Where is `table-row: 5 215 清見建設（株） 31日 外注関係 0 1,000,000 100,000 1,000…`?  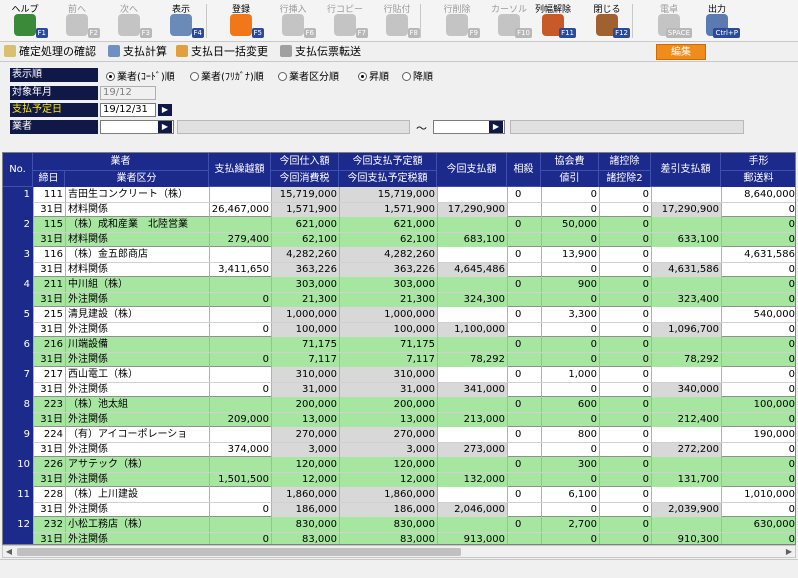
table-row: 5 215 清見建設（株） 31日 外注関係 0 1,000,000 100,000 1,000… is located at coordinates (399, 322).